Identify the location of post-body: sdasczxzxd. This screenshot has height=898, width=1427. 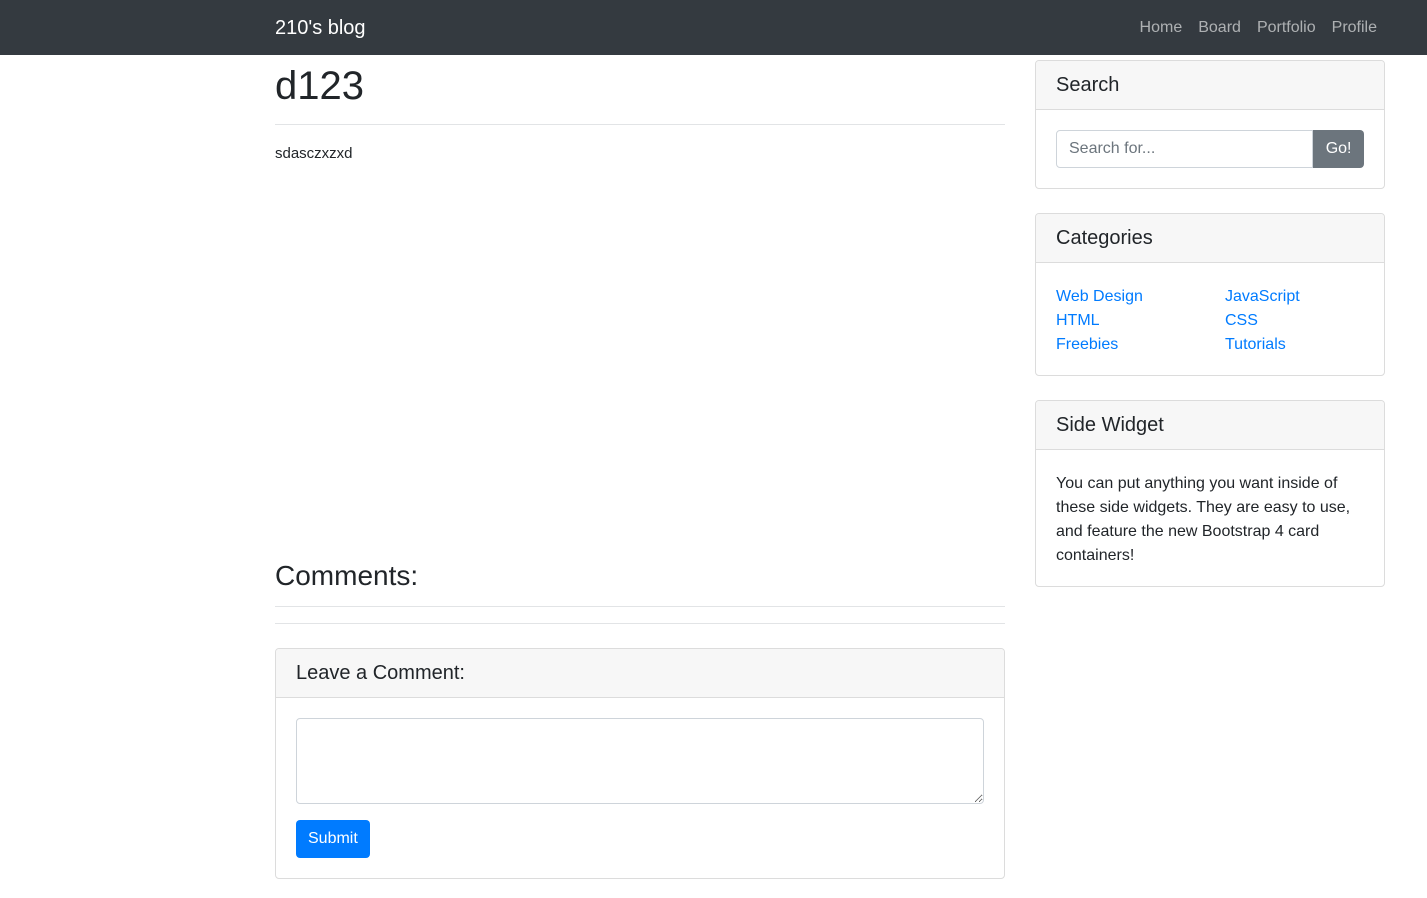
(314, 153).